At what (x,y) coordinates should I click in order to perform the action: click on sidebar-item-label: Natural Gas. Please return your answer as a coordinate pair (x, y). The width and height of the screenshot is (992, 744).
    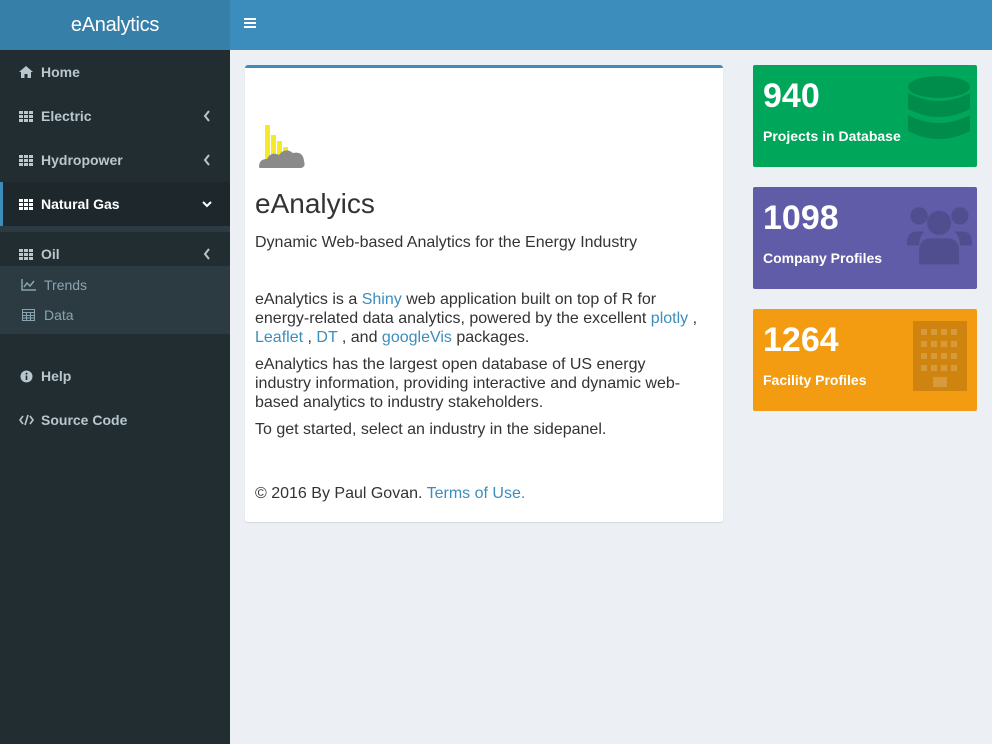
    Looking at the image, I should click on (80, 204).